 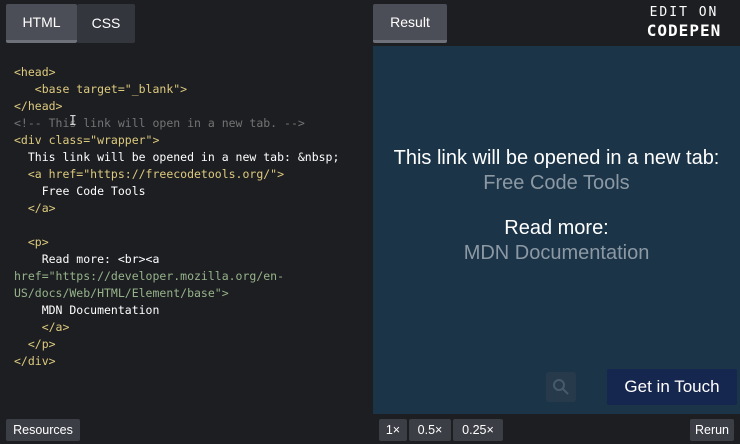 I want to click on zoom-1x-button: 1×, so click(x=393, y=430).